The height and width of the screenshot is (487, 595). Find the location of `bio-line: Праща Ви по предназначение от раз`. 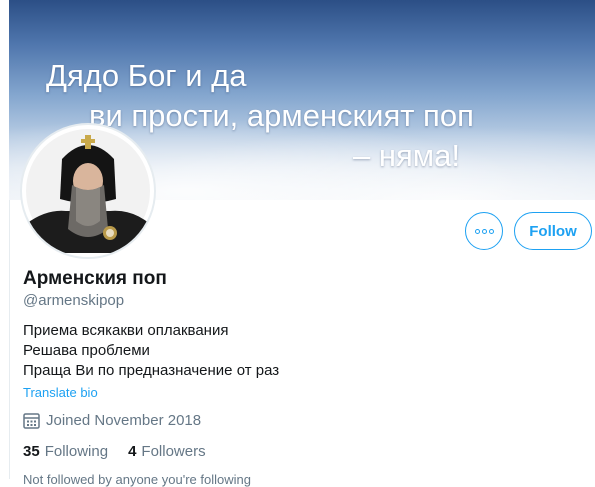

bio-line: Праща Ви по предназначение от раз is located at coordinates (151, 370).